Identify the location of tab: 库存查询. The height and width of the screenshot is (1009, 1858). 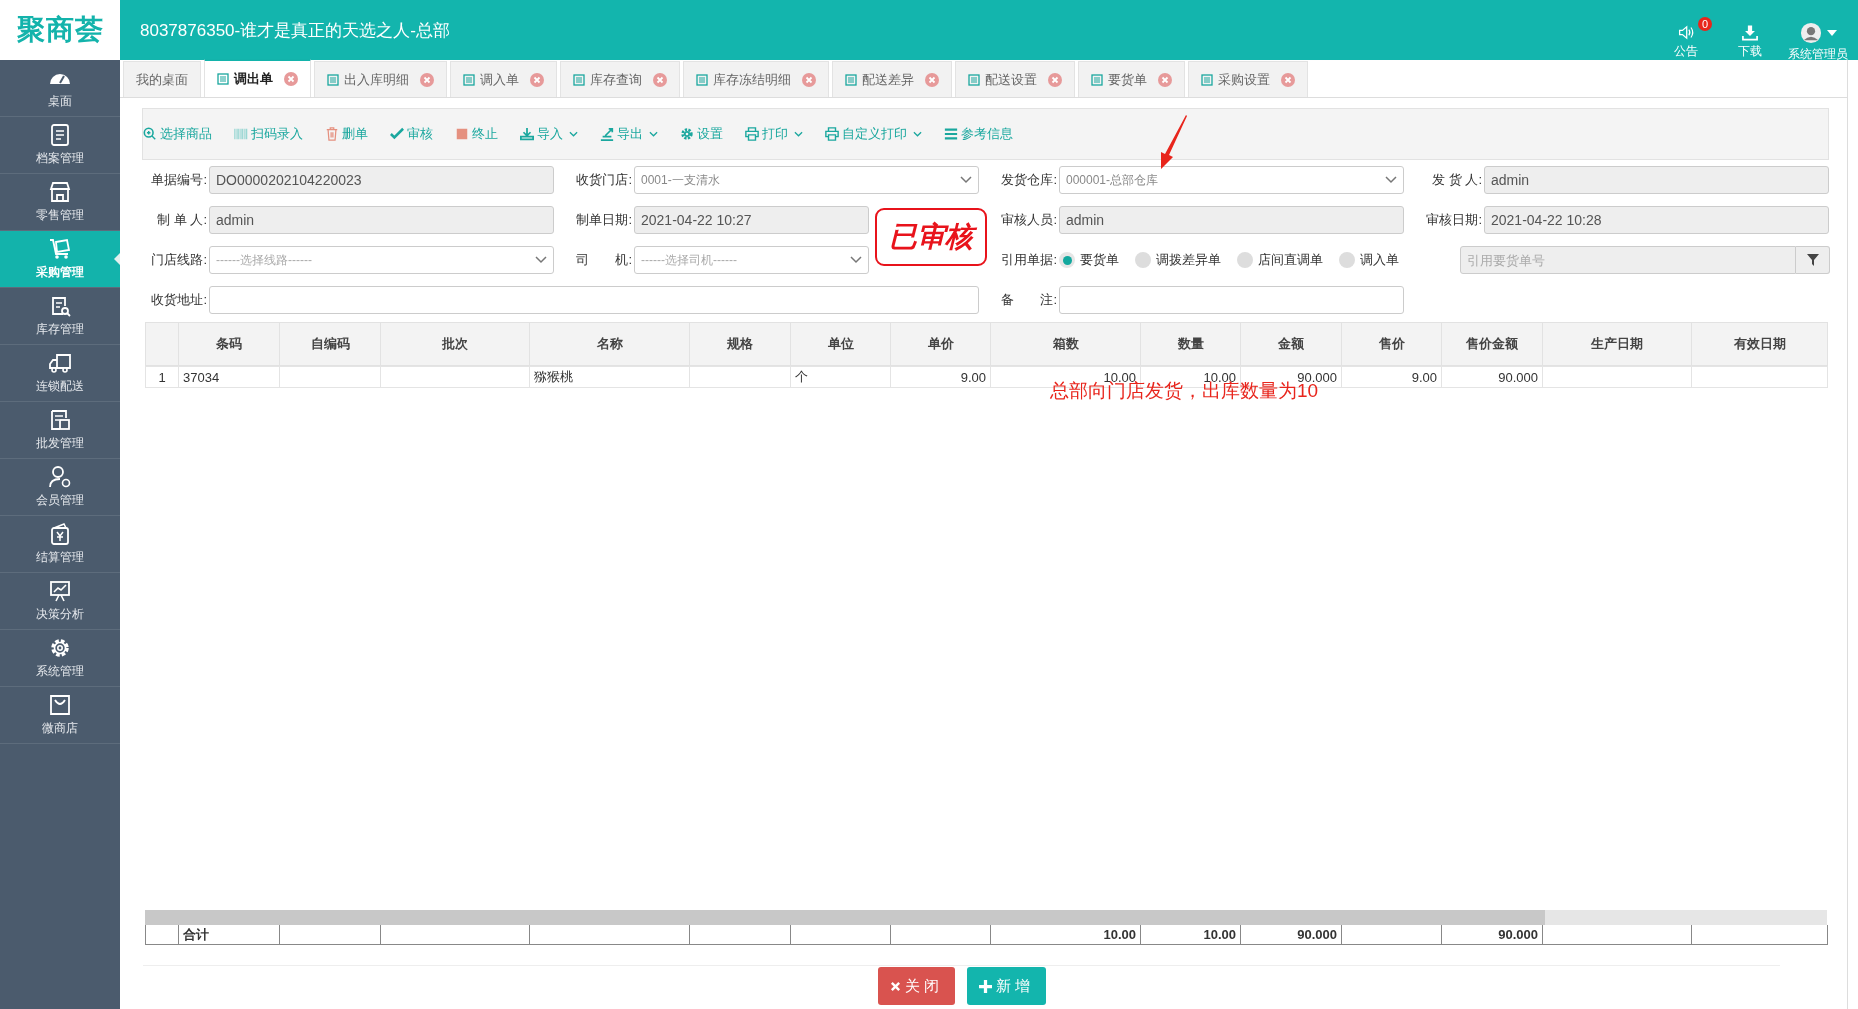
(620, 79).